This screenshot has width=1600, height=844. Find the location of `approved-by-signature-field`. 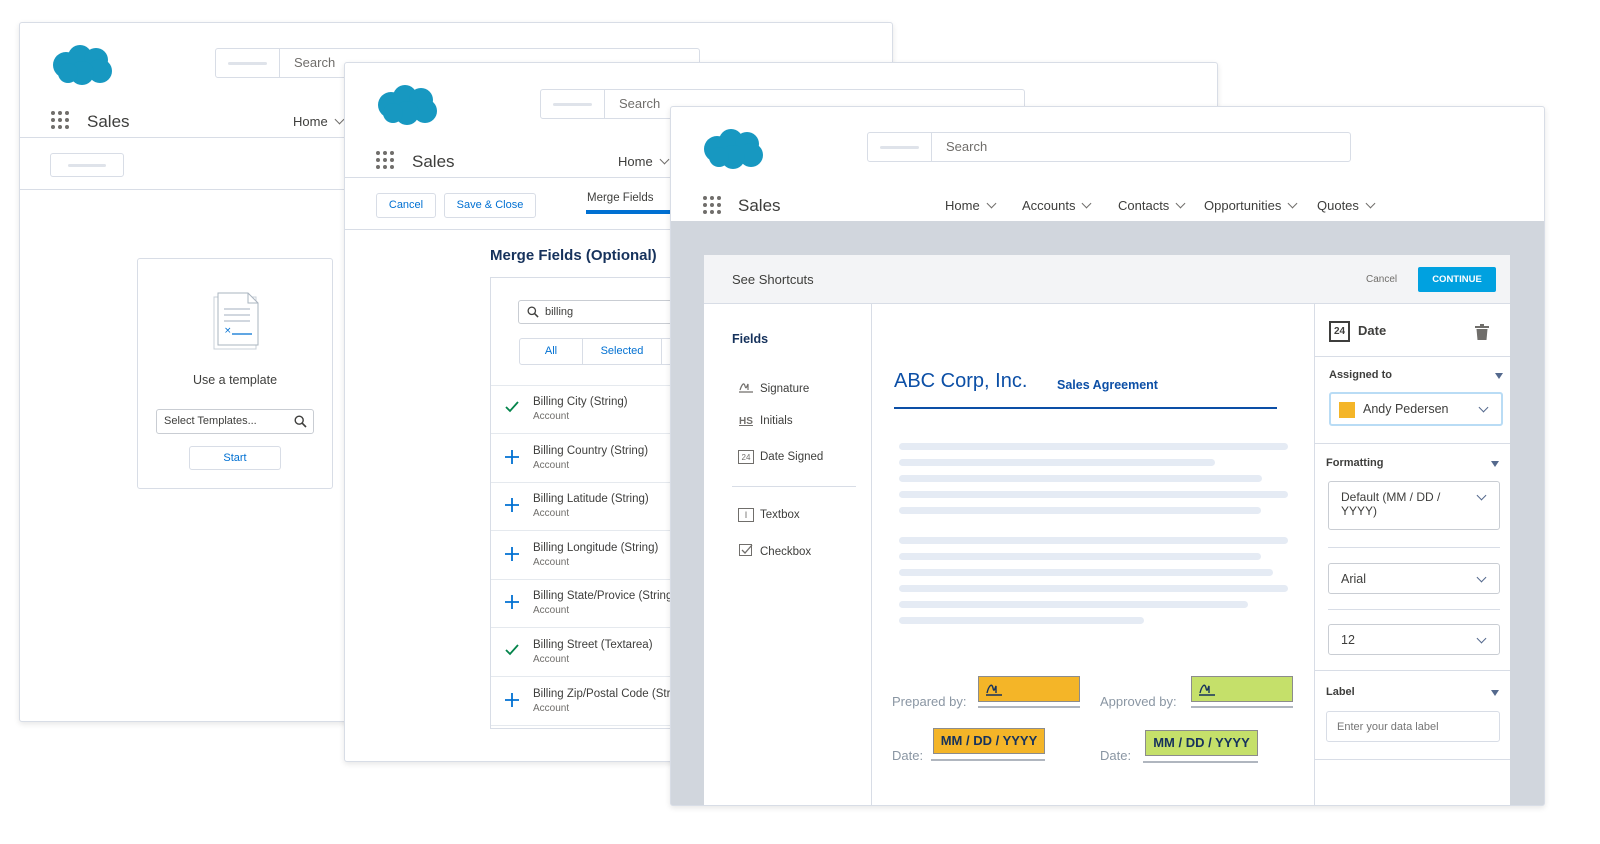

approved-by-signature-field is located at coordinates (1242, 689).